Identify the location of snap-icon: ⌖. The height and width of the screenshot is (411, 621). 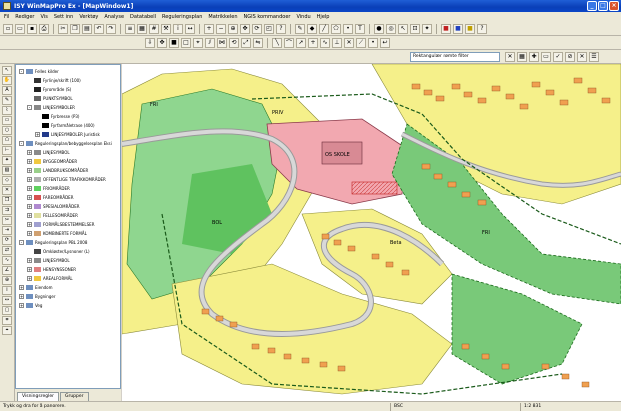
(198, 42).